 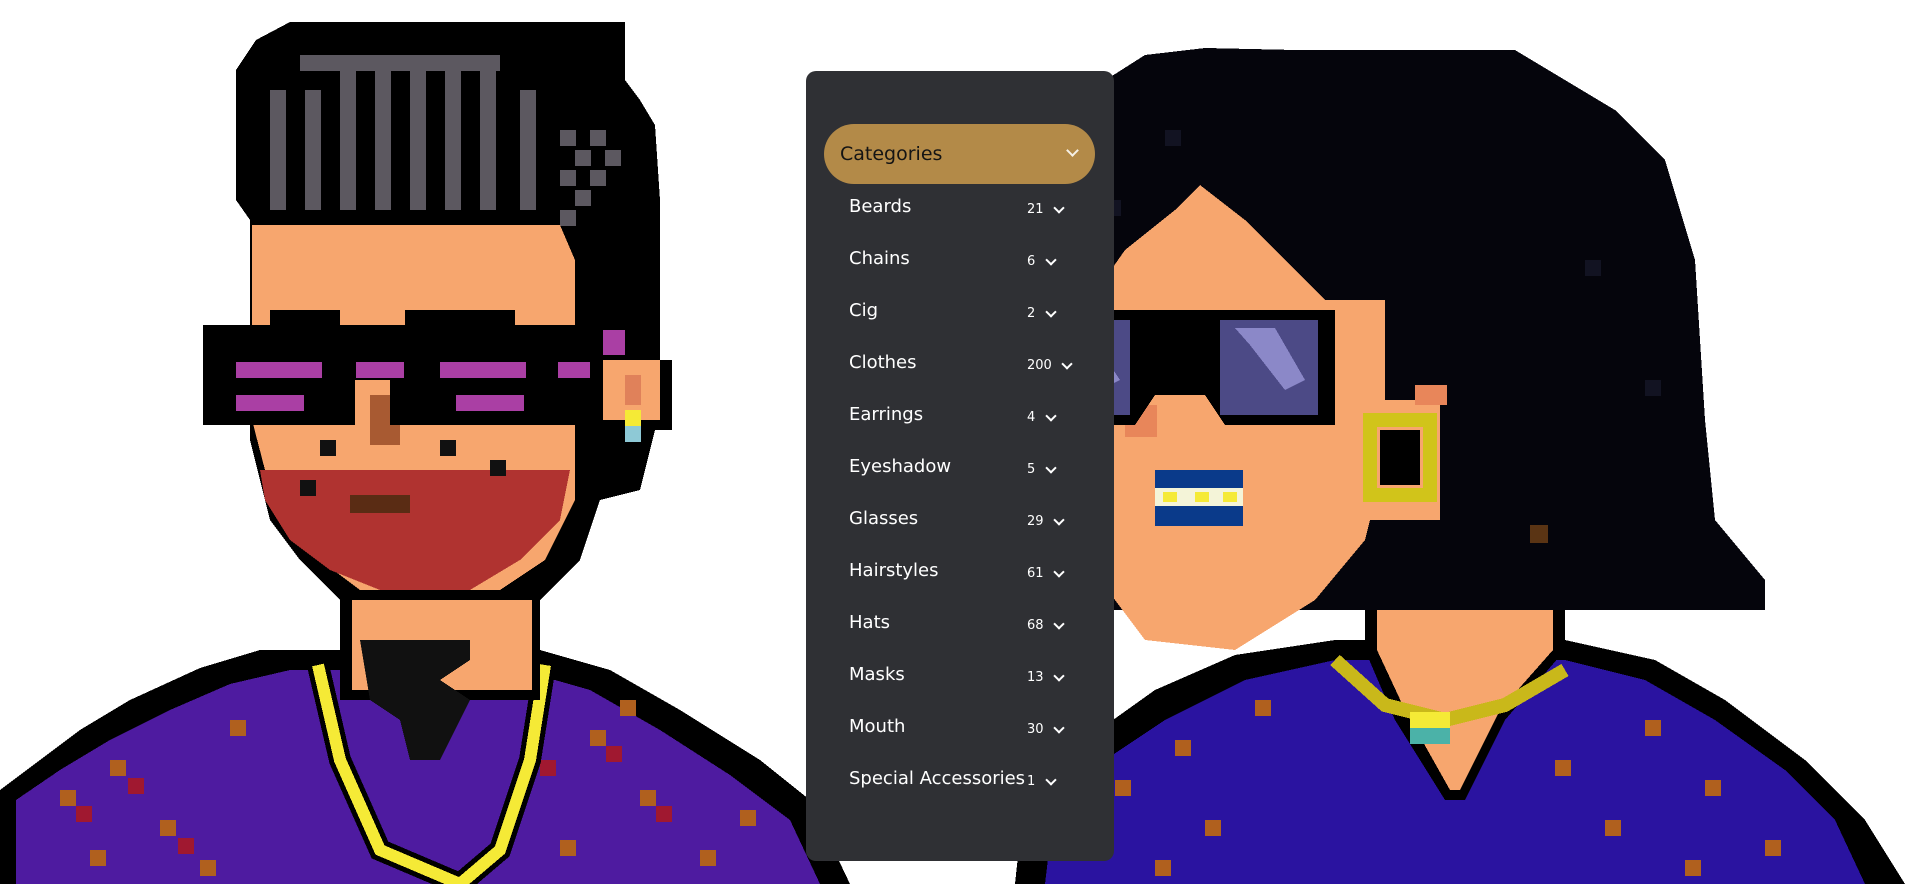 What do you see at coordinates (960, 678) in the screenshot?
I see `category-item-masks: Masks 13` at bounding box center [960, 678].